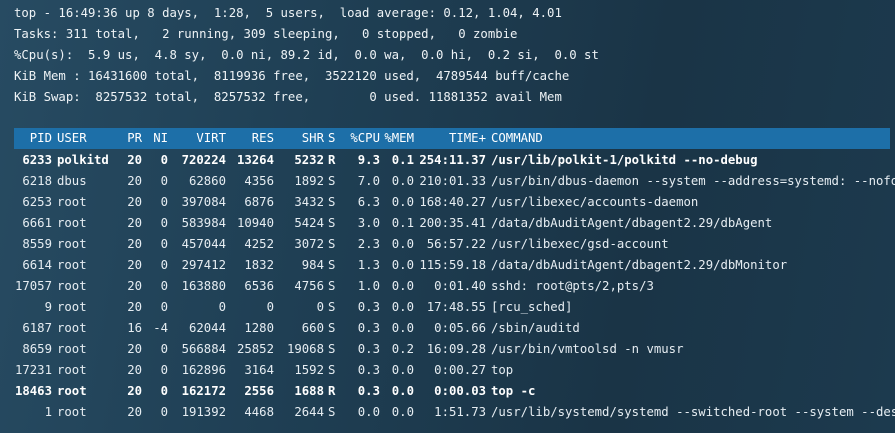 The image size is (895, 433). I want to click on pid-cell: 6661, so click(37, 223).